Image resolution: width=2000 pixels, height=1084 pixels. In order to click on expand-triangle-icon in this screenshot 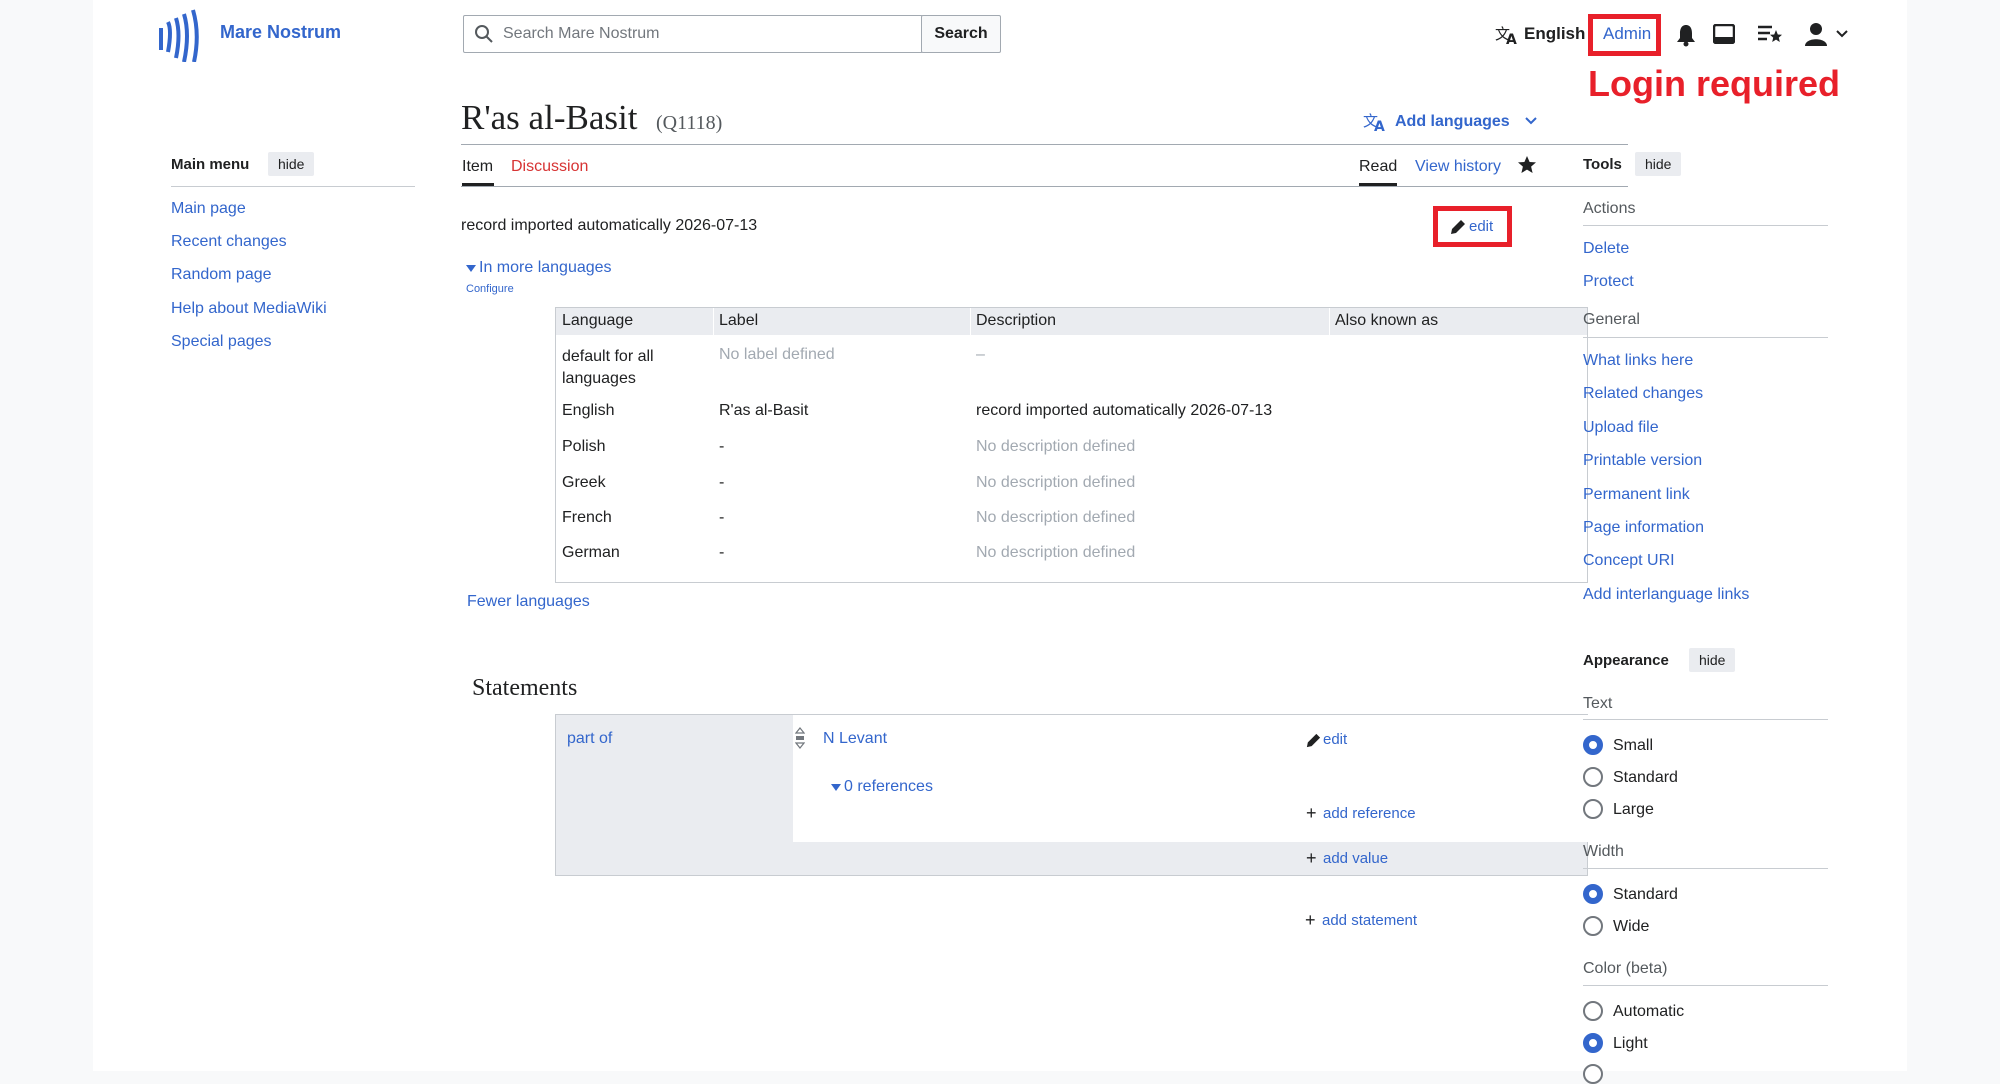, I will do `click(471, 269)`.